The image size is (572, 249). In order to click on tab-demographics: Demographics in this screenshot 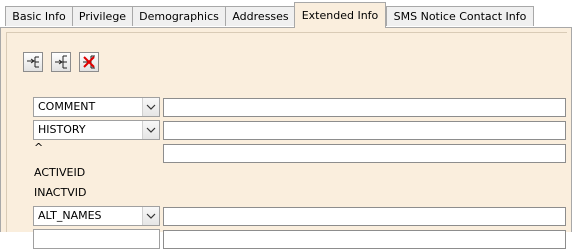, I will do `click(179, 16)`.